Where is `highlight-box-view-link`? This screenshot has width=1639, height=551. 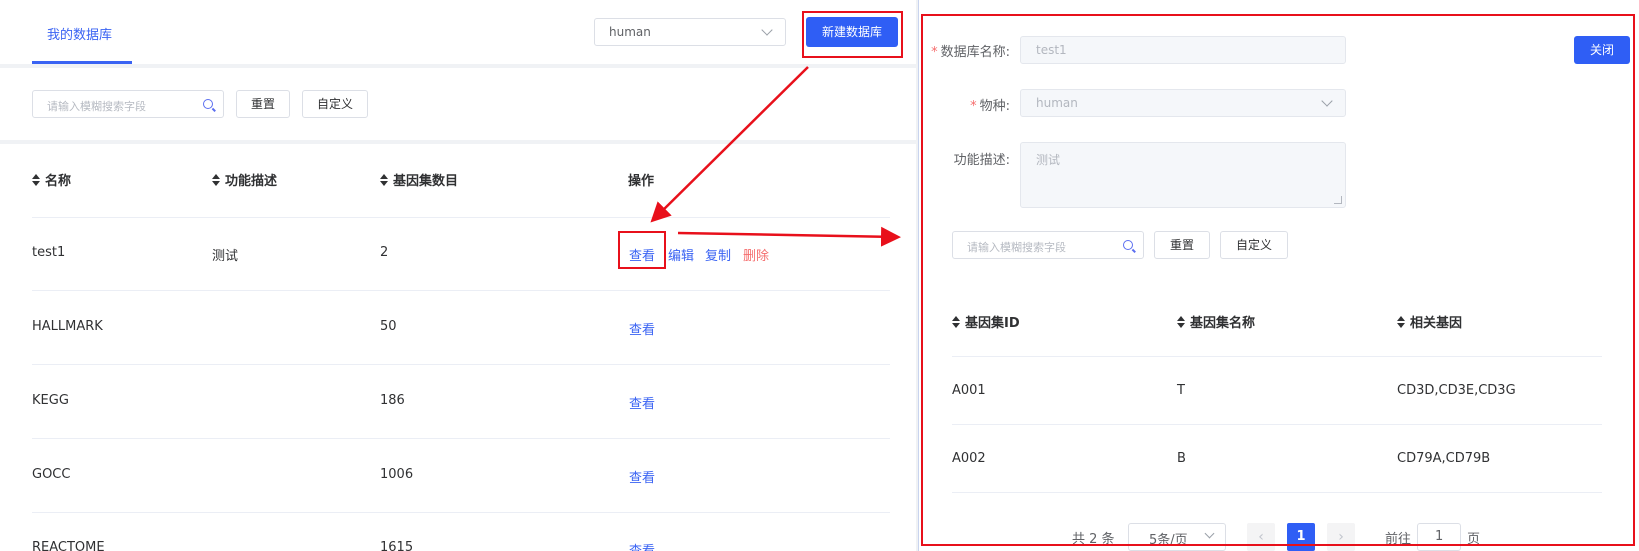
highlight-box-view-link is located at coordinates (642, 250).